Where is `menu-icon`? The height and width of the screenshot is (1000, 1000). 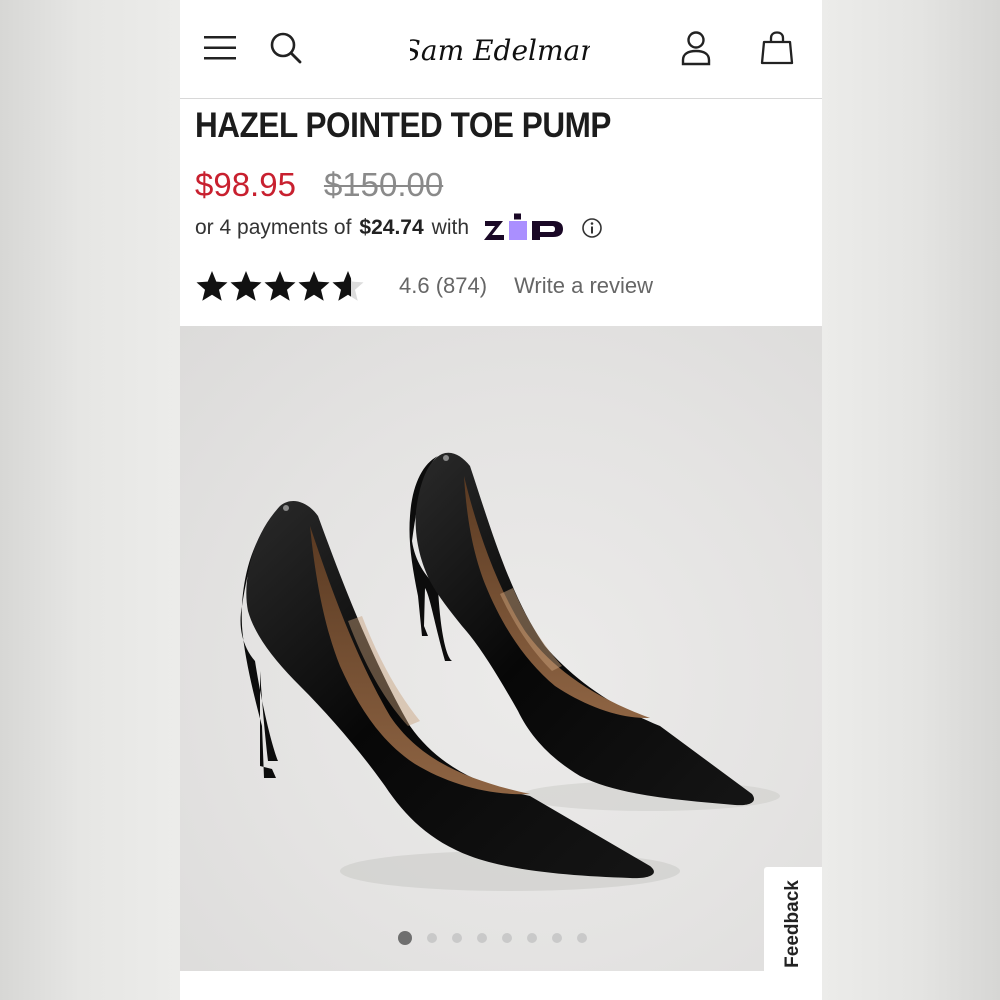
menu-icon is located at coordinates (220, 48).